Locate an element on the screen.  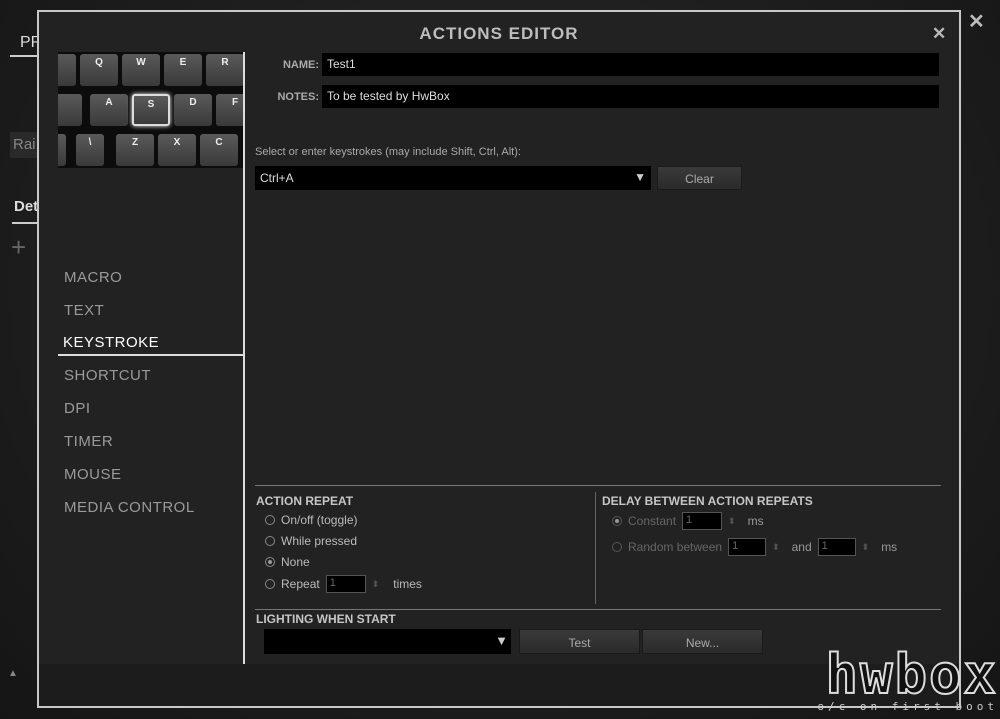
lighting-dropdown: ▼ is located at coordinates (387, 641).